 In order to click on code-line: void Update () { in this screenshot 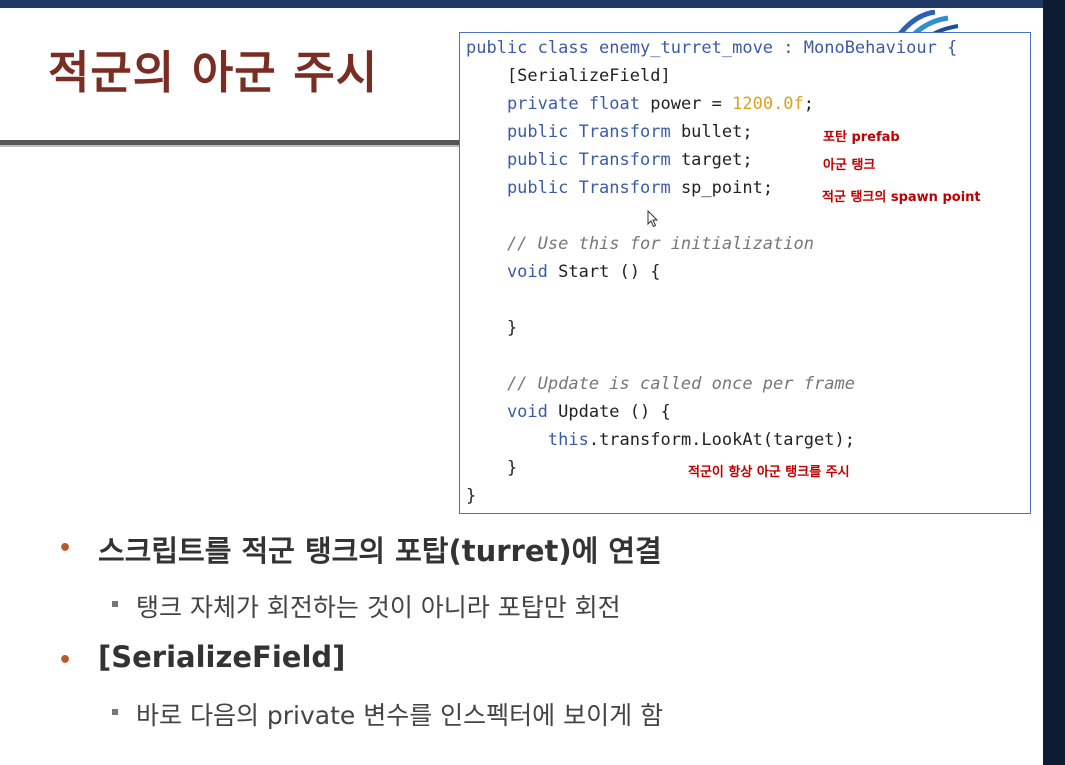, I will do `click(568, 412)`.